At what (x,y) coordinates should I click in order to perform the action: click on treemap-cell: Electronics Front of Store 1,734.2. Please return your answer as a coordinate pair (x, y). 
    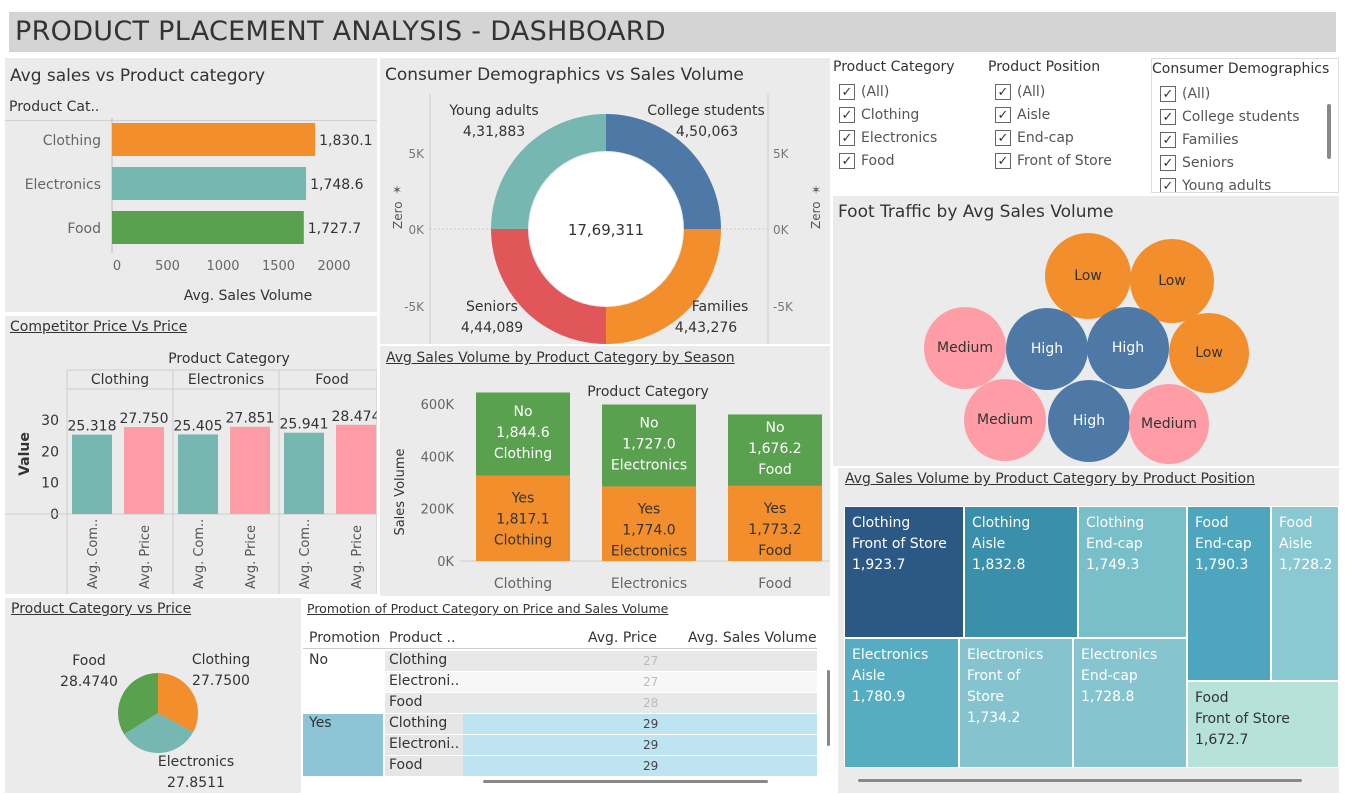
    Looking at the image, I should click on (1016, 703).